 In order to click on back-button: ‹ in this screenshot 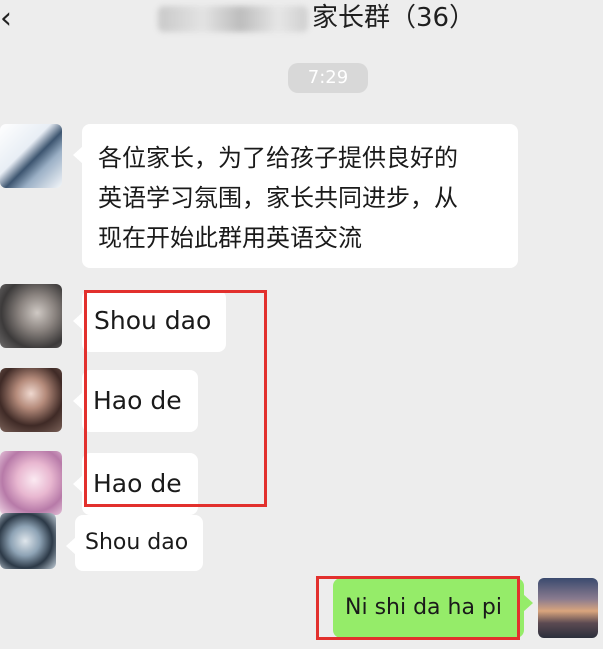, I will do `click(6, 19)`.